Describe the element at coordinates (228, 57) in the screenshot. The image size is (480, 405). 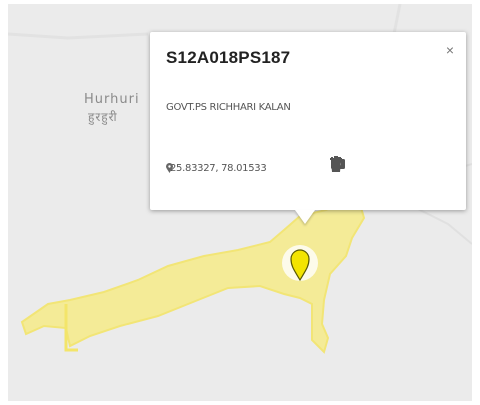
I see `popup-title: S12A018PS187` at that location.